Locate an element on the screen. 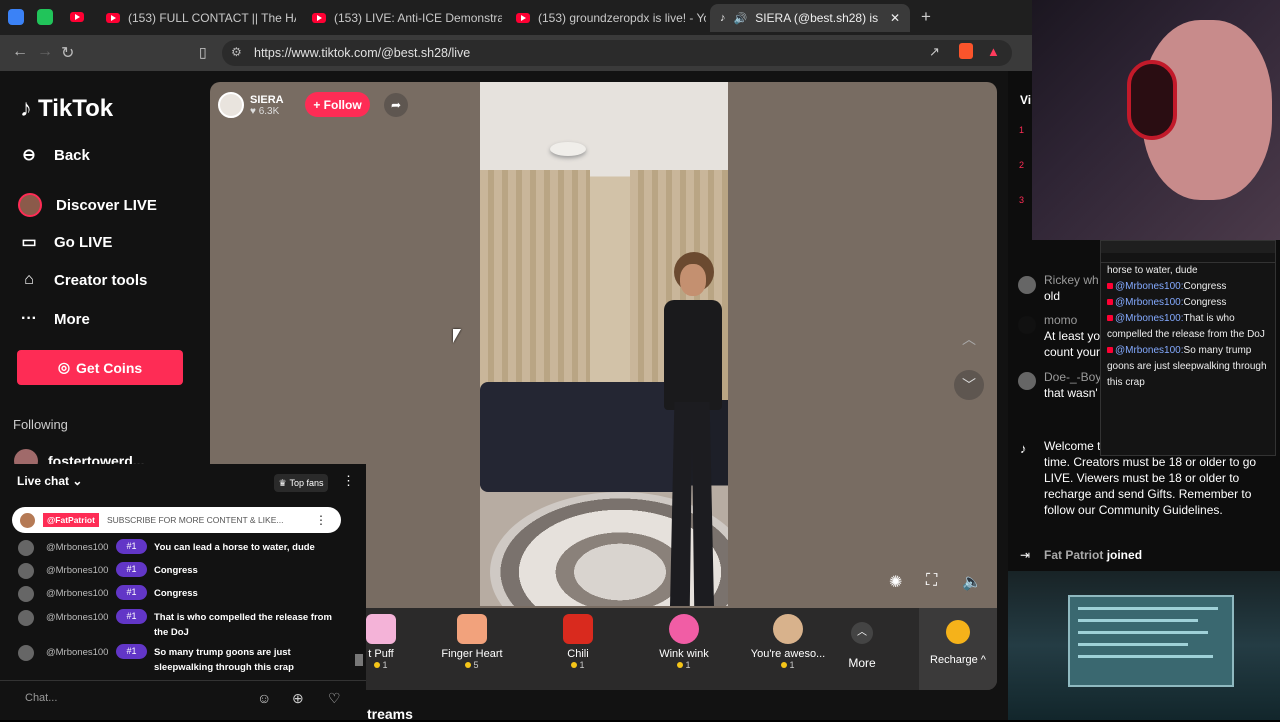 The image size is (1280, 722). rank-badge: #1 is located at coordinates (131, 569).